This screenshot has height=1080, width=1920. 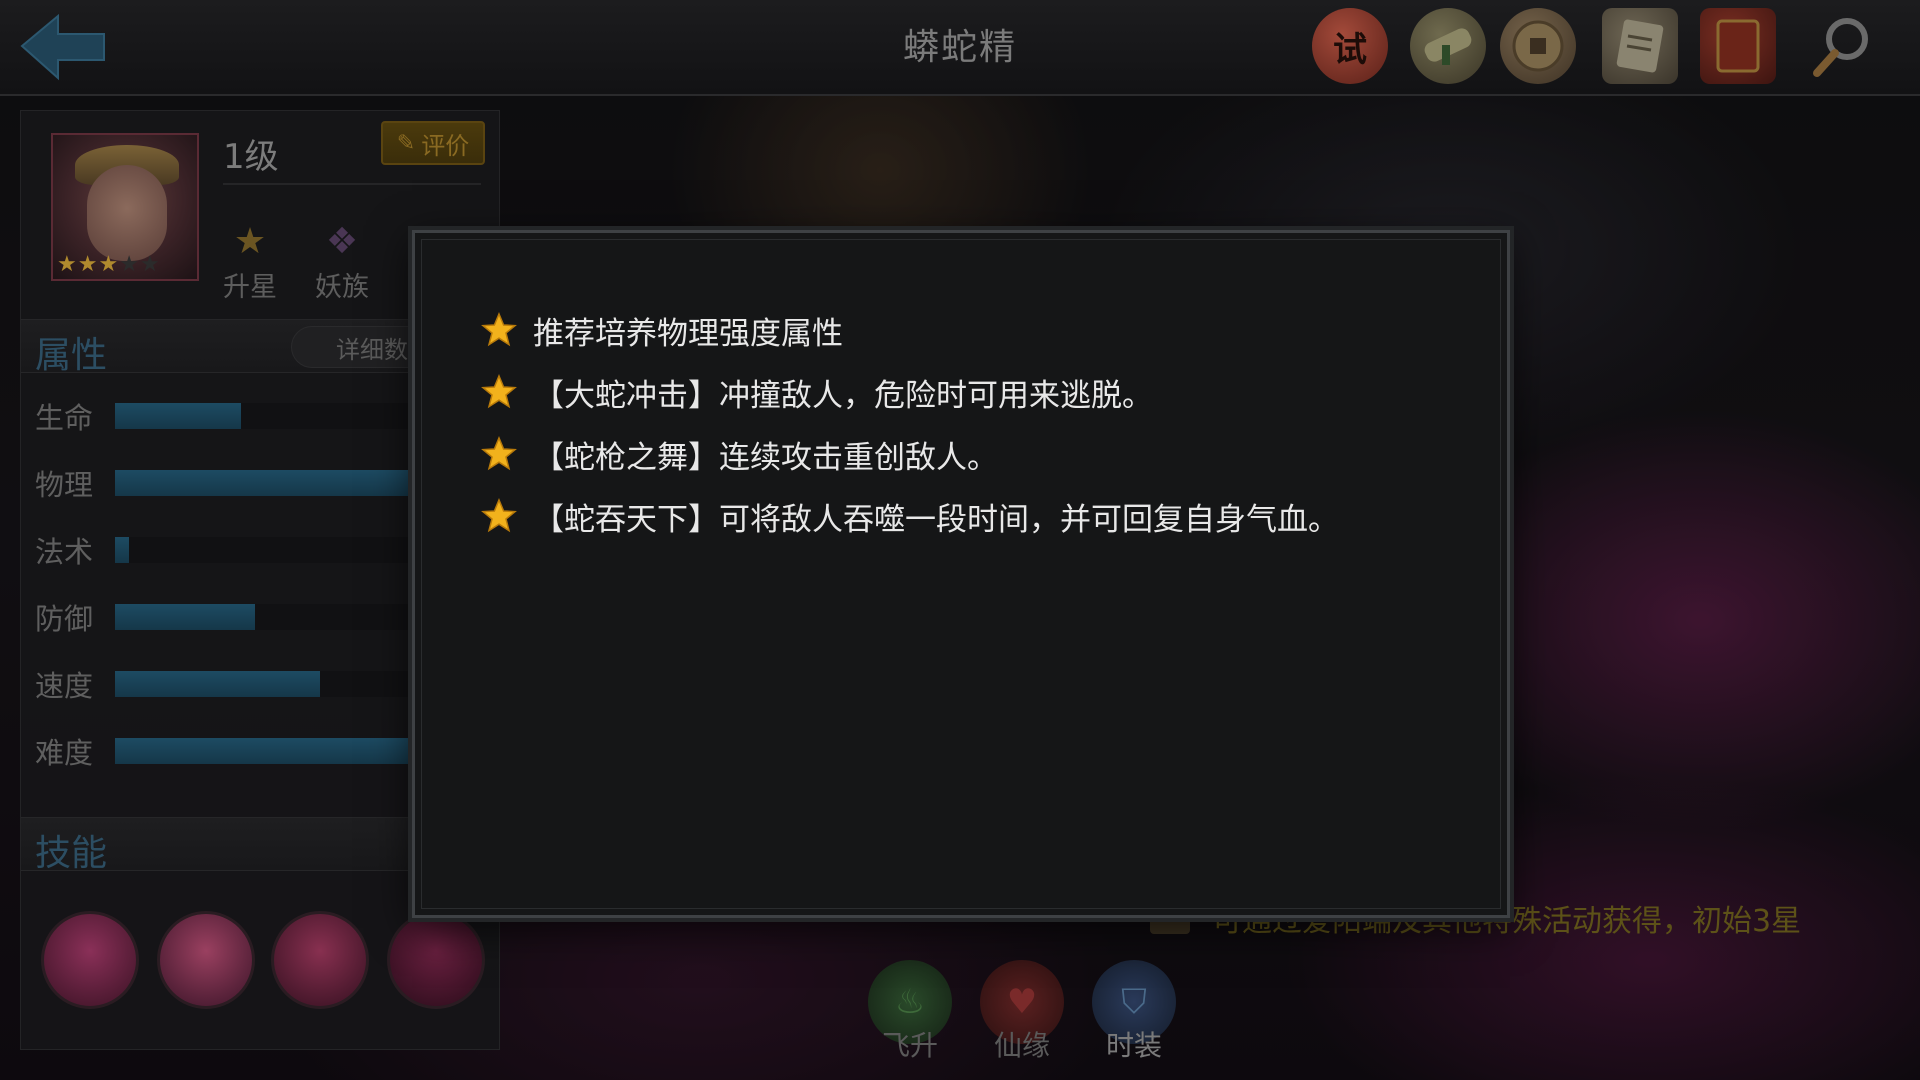 What do you see at coordinates (320, 960) in the screenshot?
I see `serpent-skill-icon` at bounding box center [320, 960].